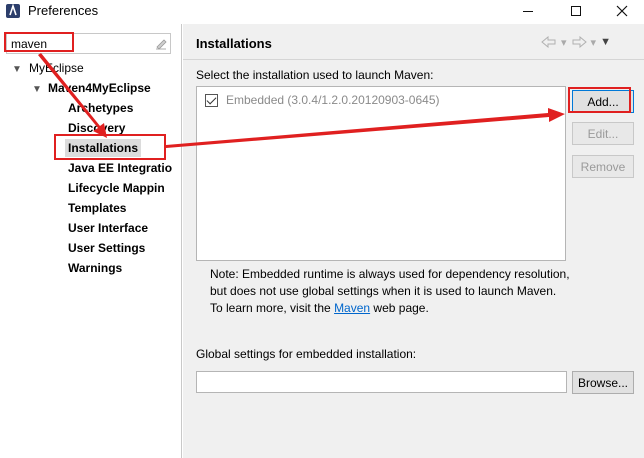 This screenshot has height=458, width=644. I want to click on installation-label: Embedded (3.0.4/1.2.0.20120903-0645), so click(333, 100).